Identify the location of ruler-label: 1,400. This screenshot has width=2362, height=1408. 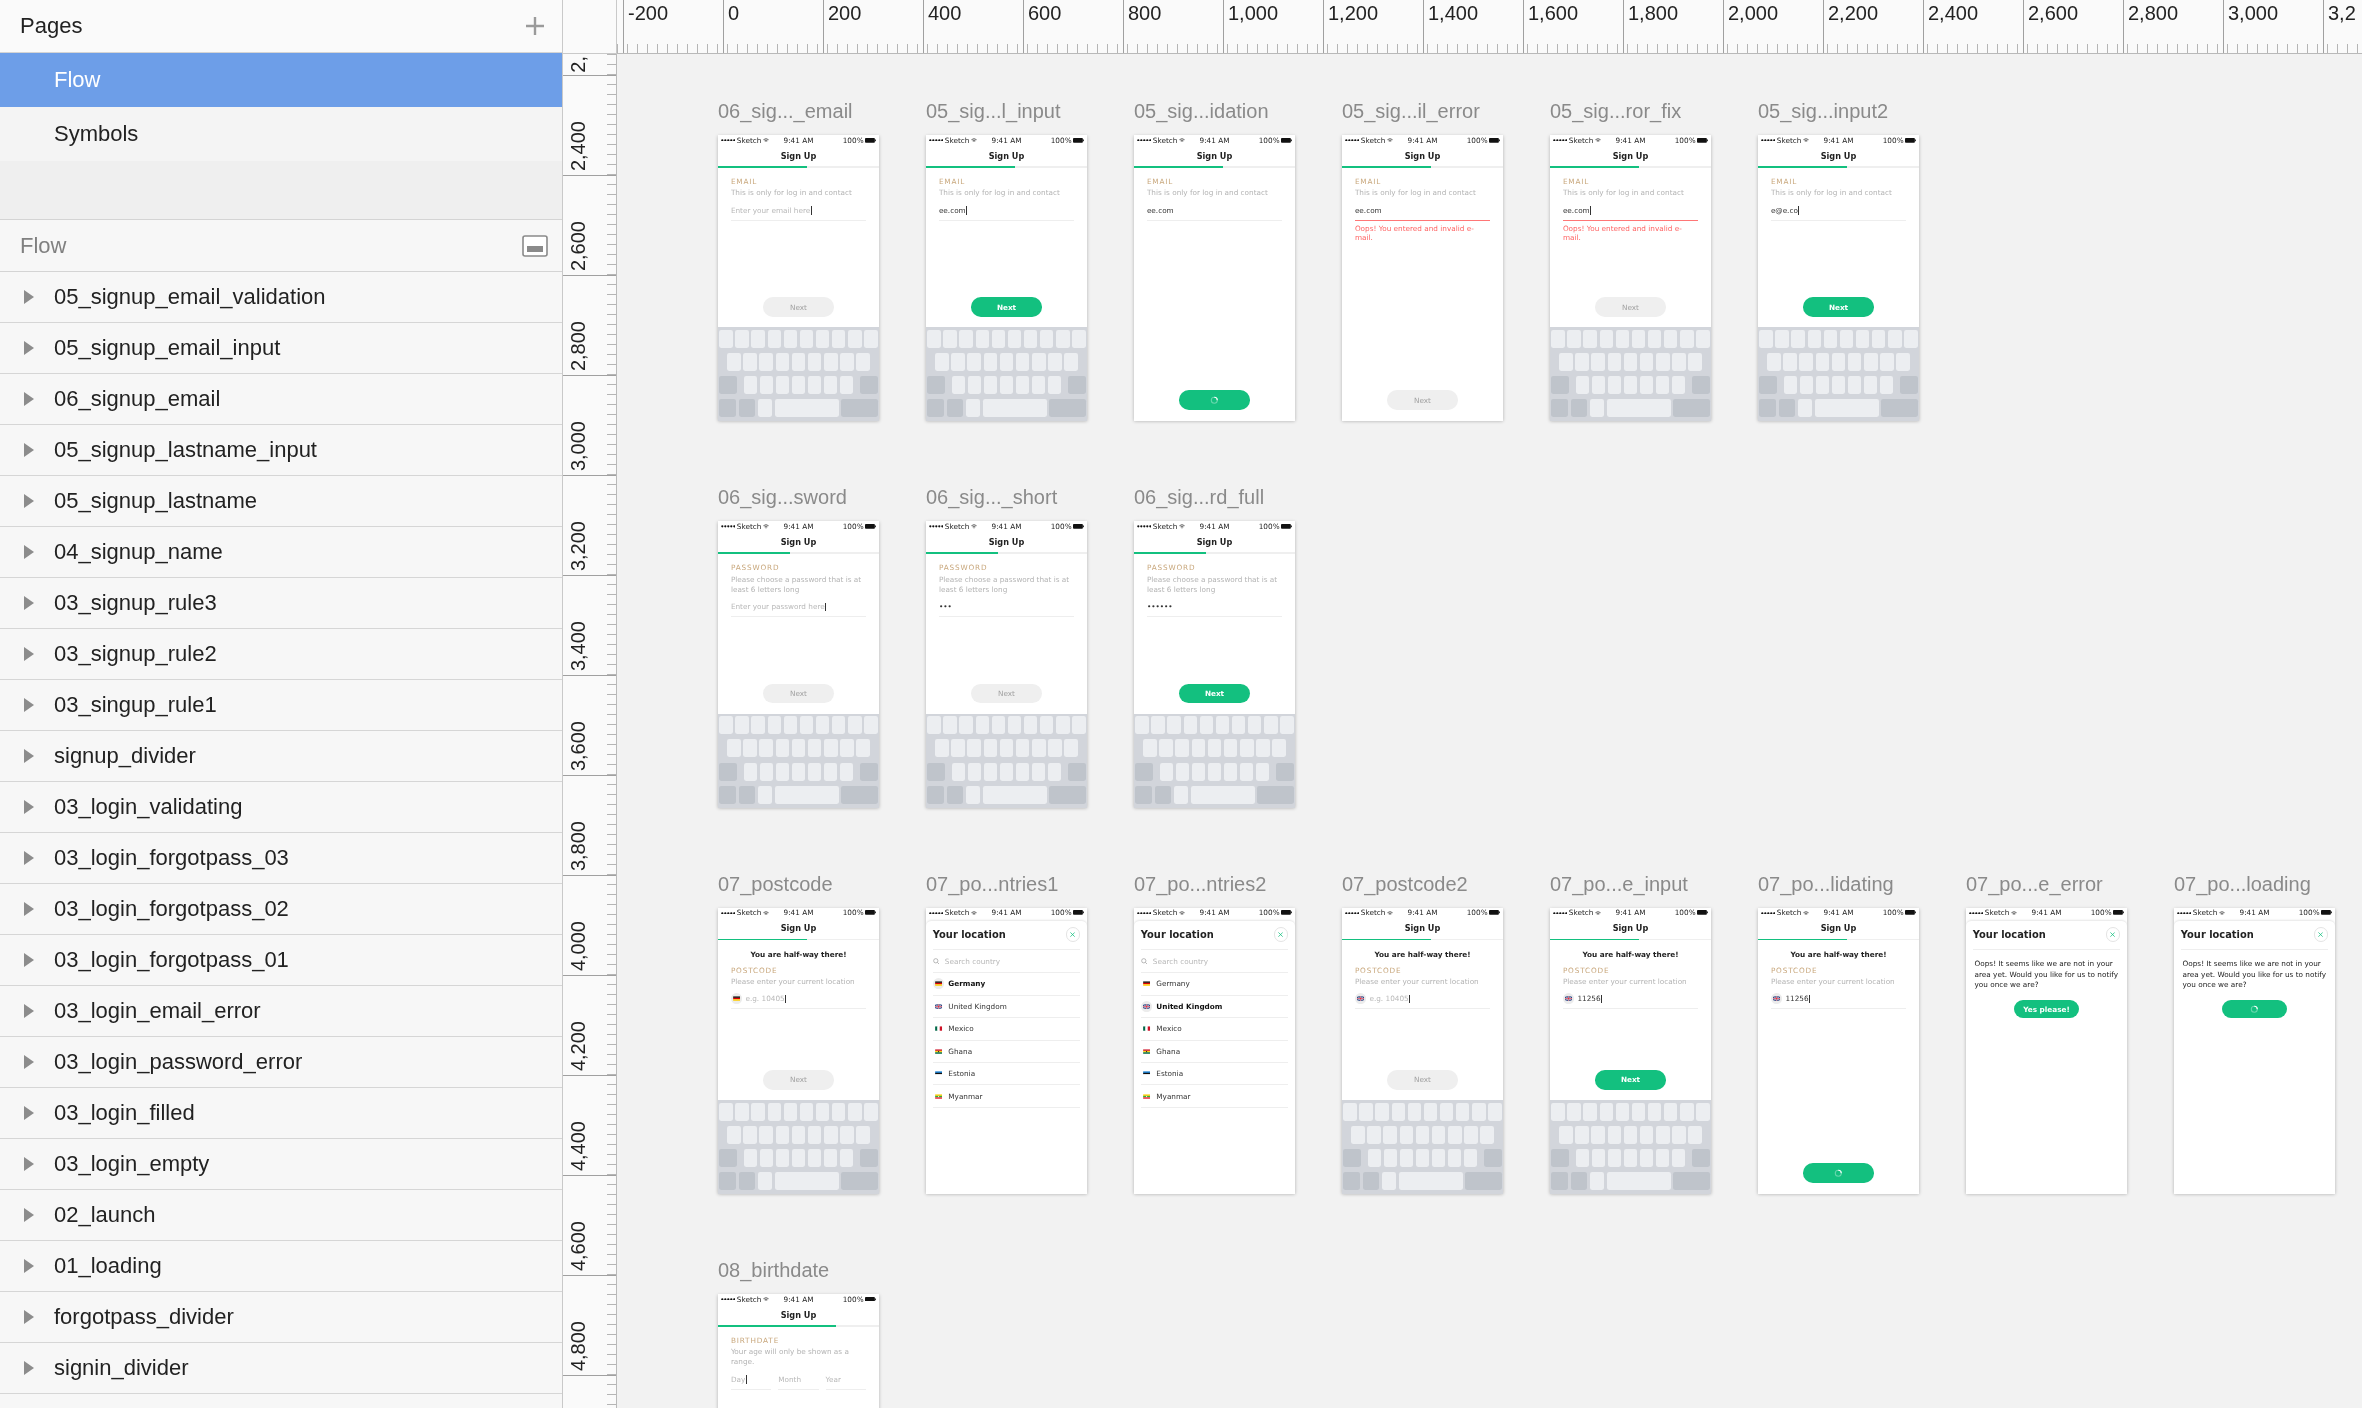
(1453, 13).